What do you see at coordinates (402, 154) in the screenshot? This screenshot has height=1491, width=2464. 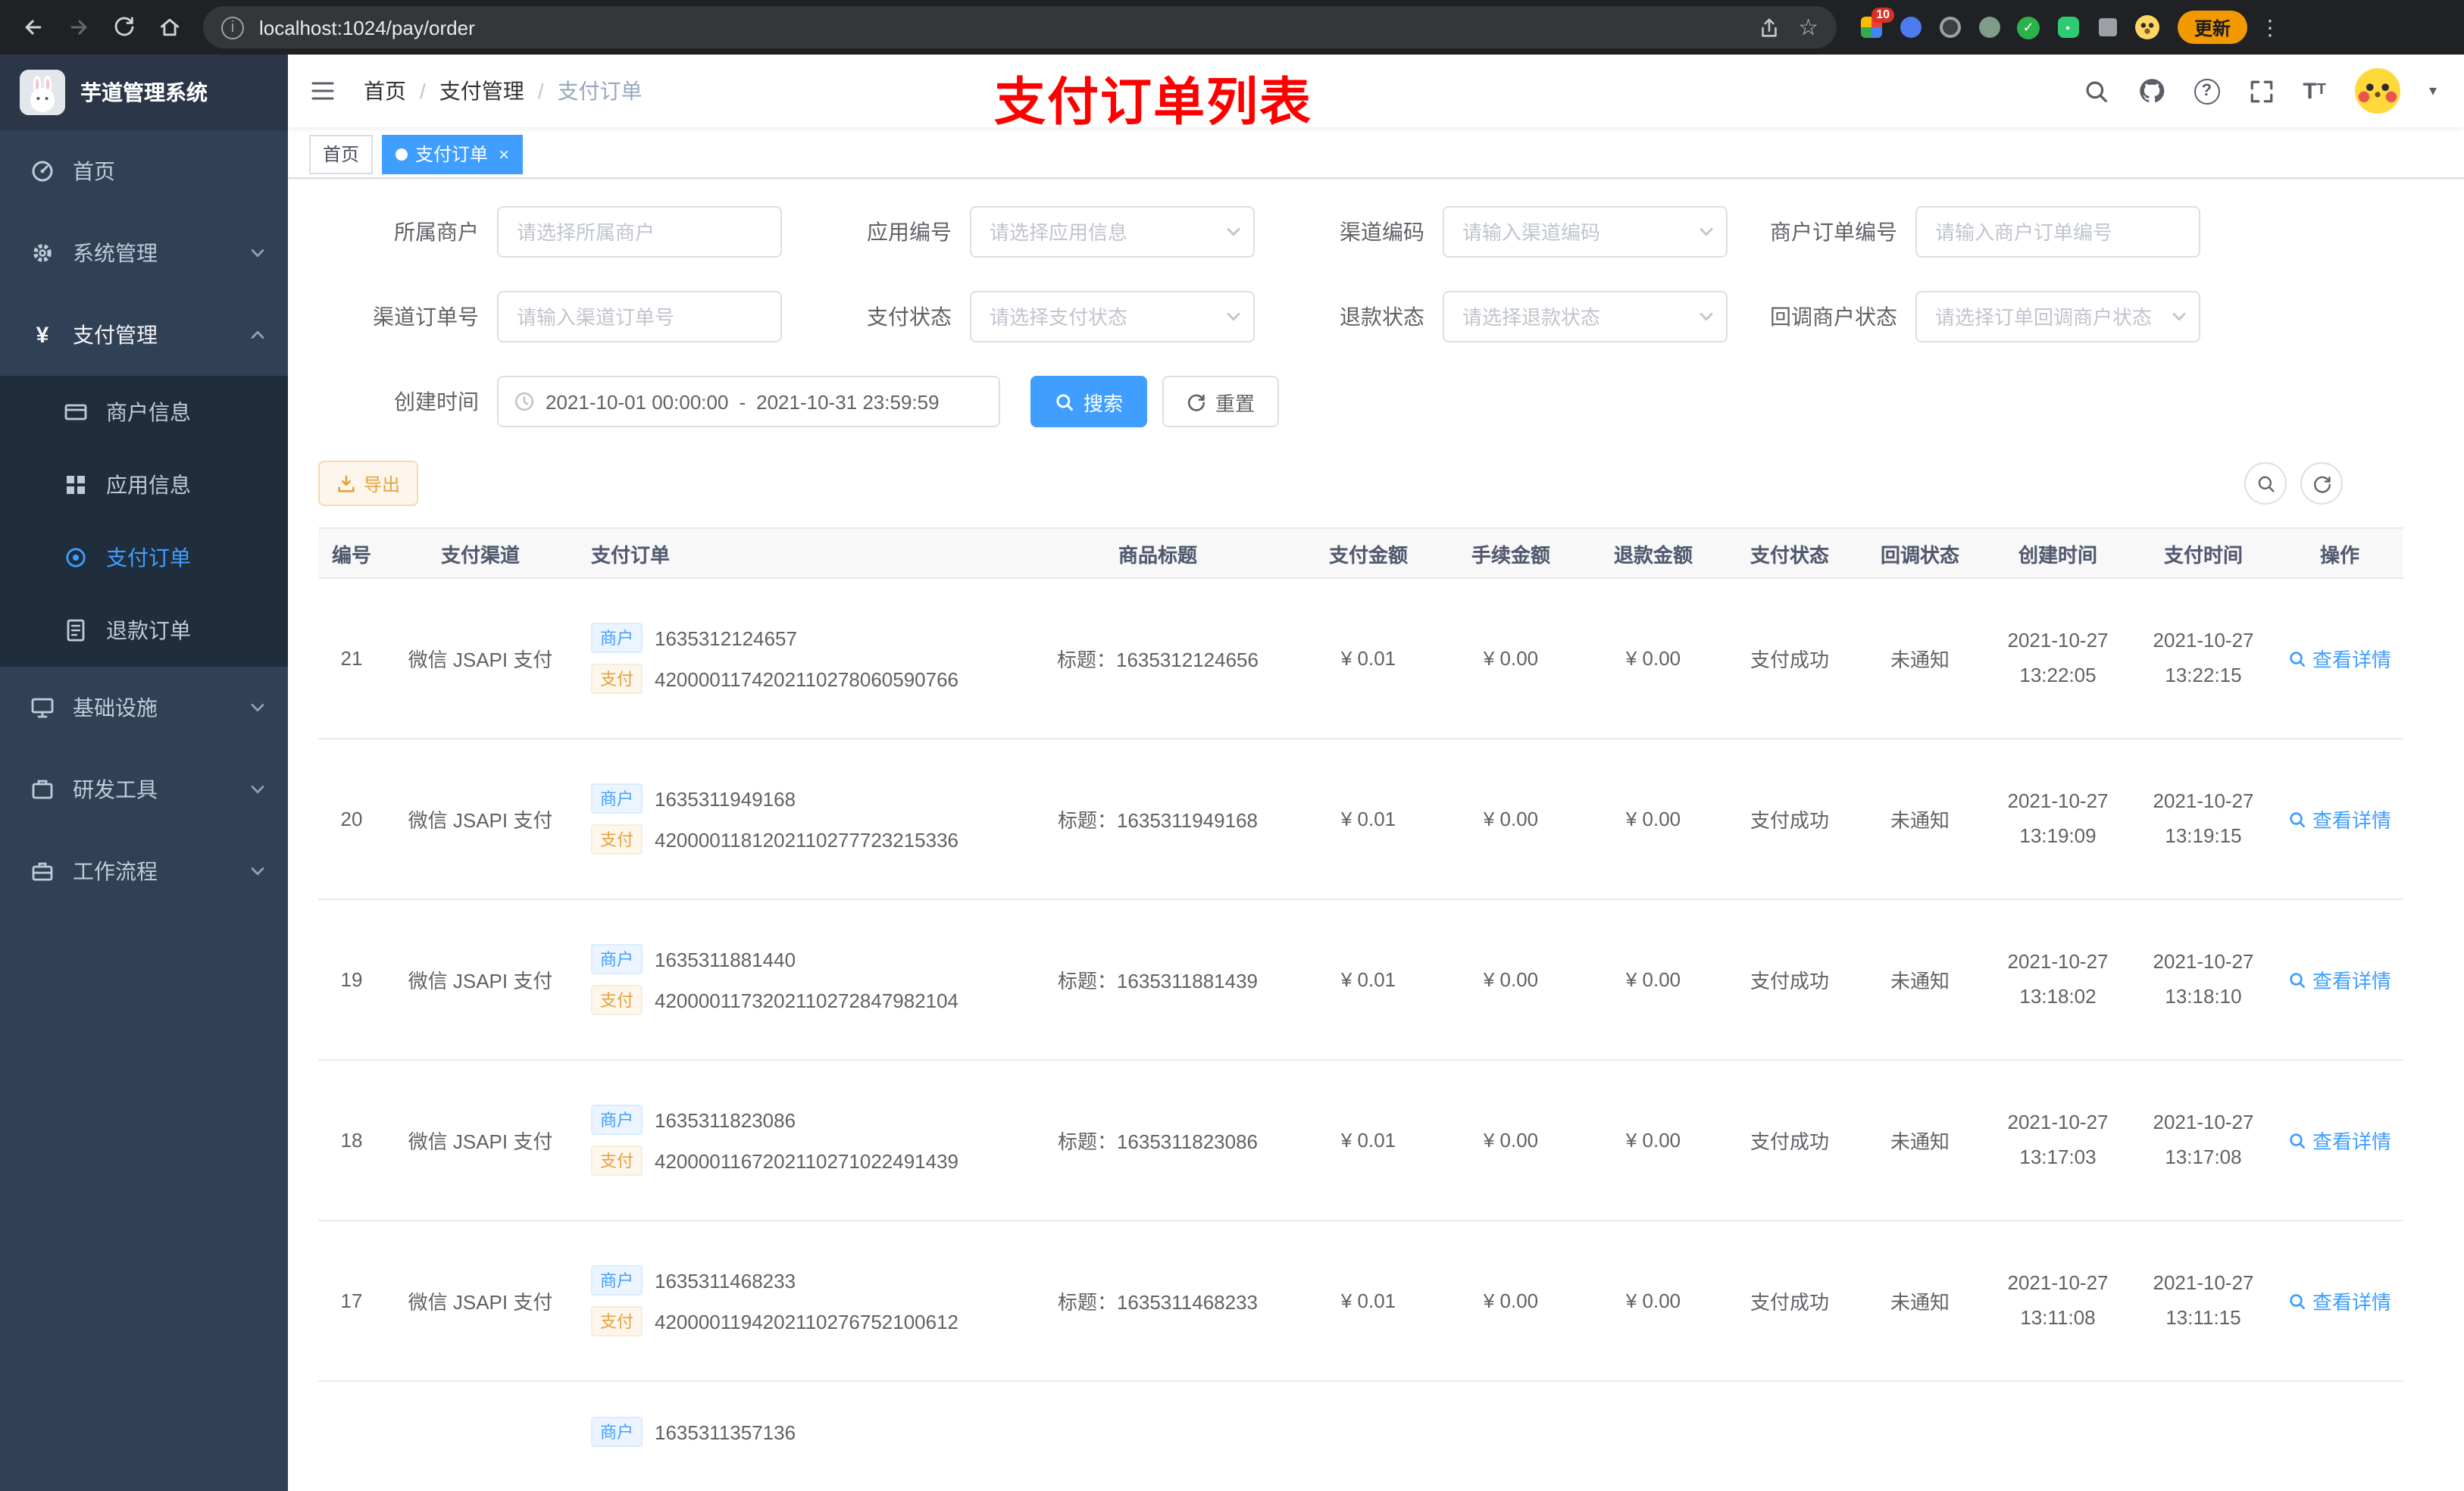 I see `active-tab-dot` at bounding box center [402, 154].